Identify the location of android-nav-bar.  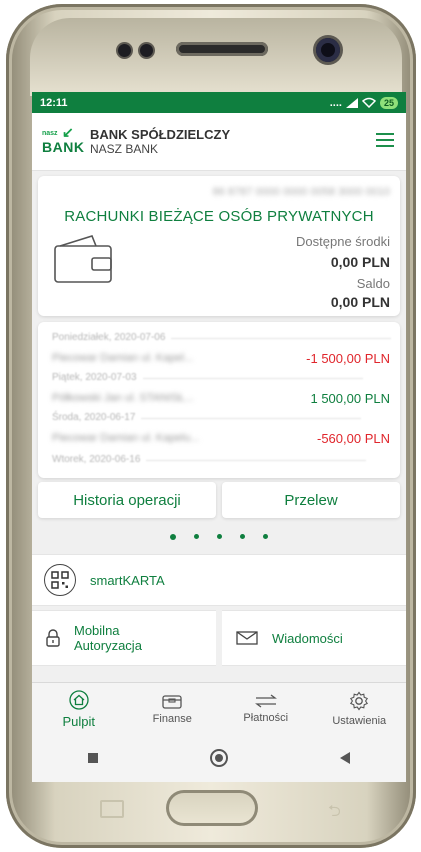
(219, 758).